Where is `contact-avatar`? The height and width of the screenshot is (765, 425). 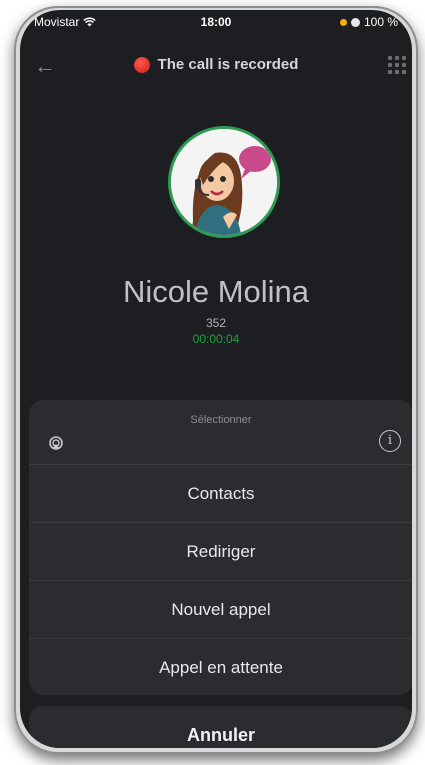
contact-avatar is located at coordinates (224, 182).